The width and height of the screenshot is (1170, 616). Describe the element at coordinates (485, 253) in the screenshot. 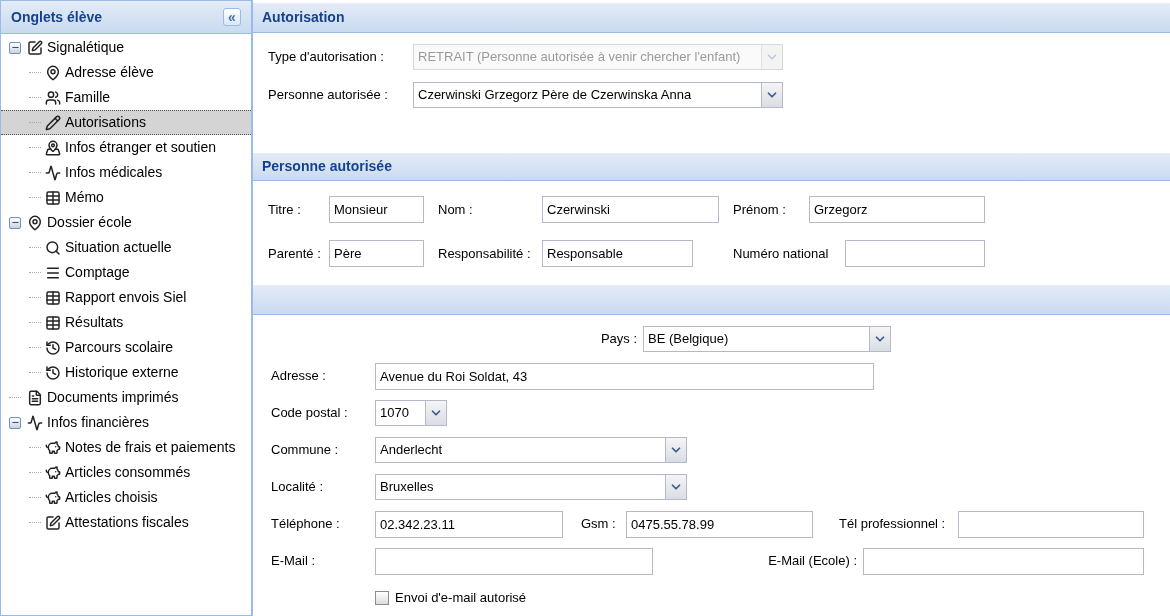

I see `field-label: Responsabilité :` at that location.